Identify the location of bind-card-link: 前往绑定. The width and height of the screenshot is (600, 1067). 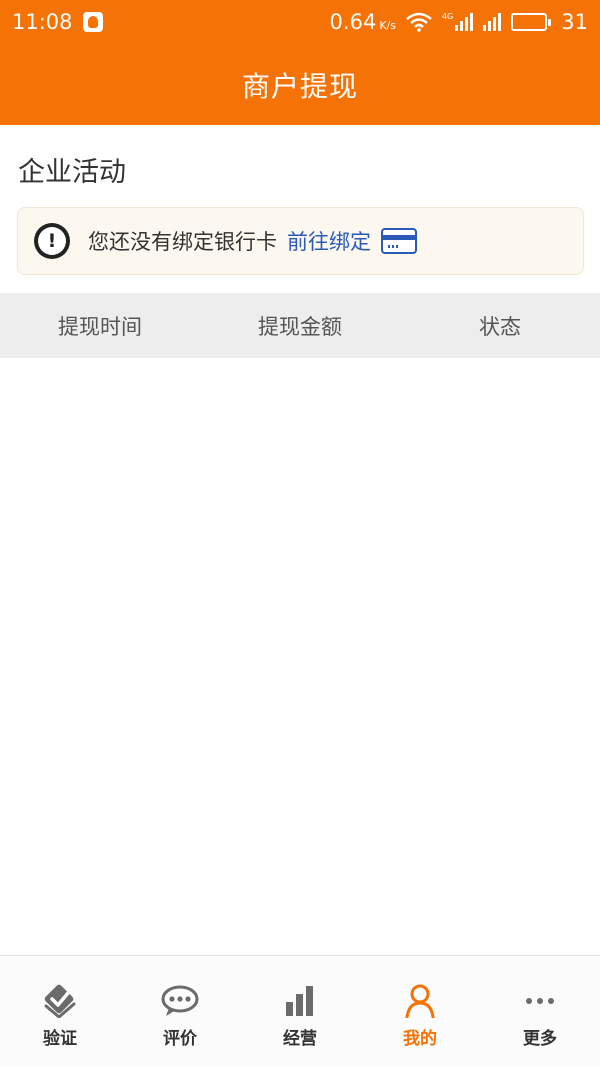
(329, 241).